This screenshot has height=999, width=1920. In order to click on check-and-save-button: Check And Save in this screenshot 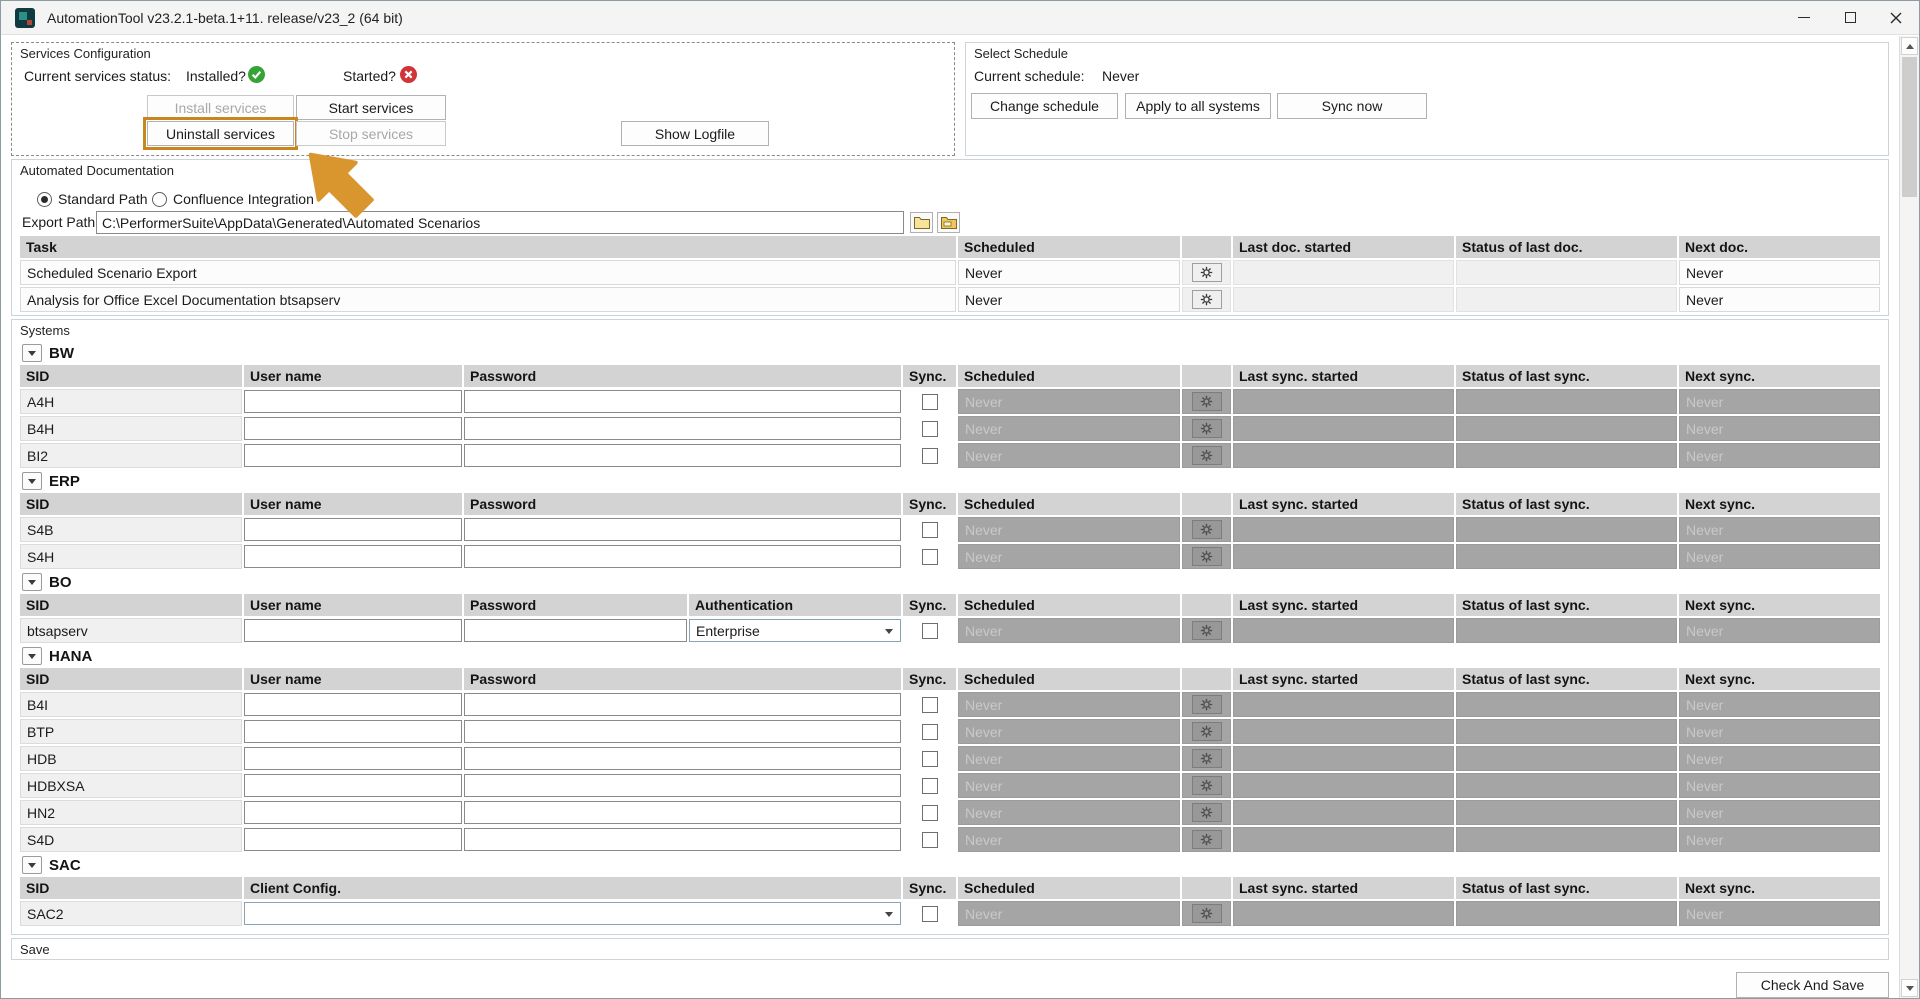, I will do `click(1812, 985)`.